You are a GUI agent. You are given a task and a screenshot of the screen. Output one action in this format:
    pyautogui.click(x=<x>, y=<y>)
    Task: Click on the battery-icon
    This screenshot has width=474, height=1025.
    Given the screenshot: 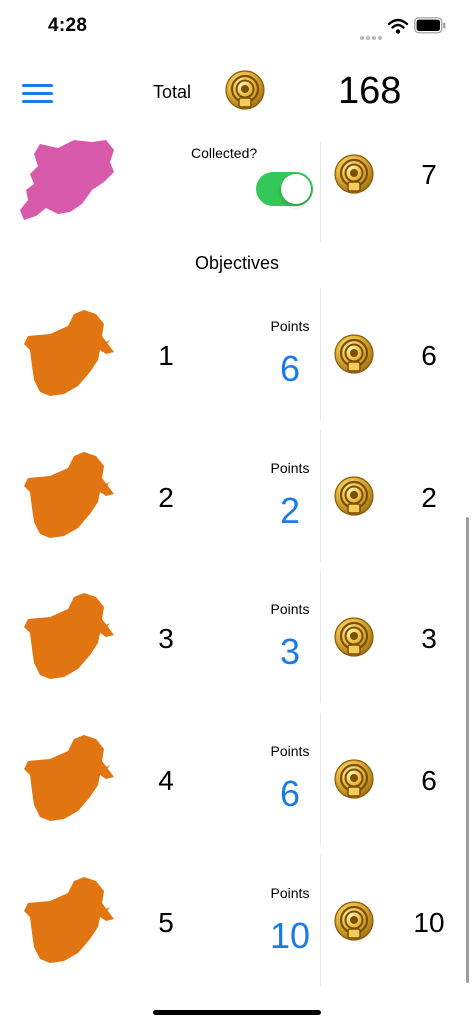 What is the action you would take?
    pyautogui.click(x=430, y=25)
    